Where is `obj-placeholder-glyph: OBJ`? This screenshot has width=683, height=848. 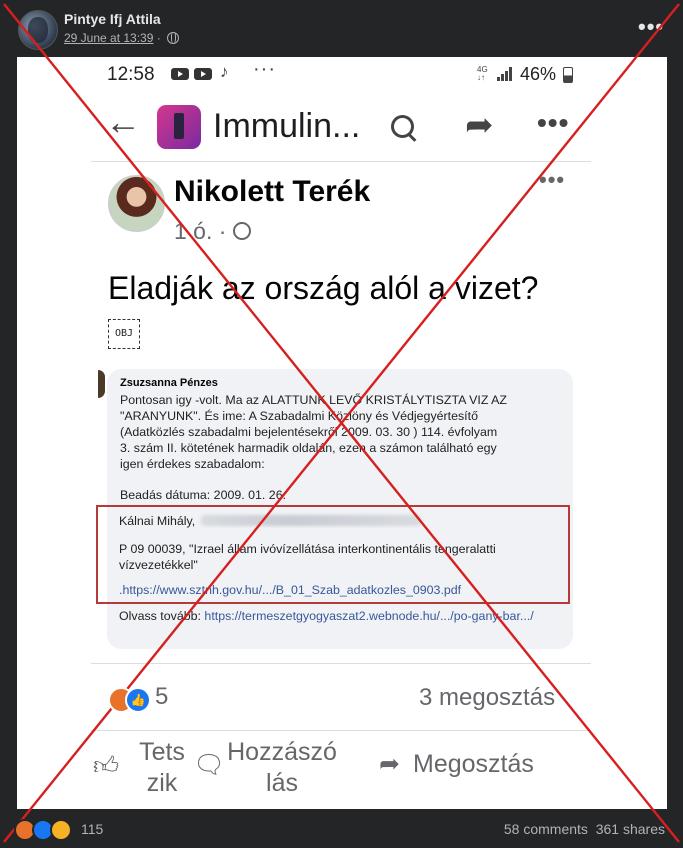
obj-placeholder-glyph: OBJ is located at coordinates (124, 334).